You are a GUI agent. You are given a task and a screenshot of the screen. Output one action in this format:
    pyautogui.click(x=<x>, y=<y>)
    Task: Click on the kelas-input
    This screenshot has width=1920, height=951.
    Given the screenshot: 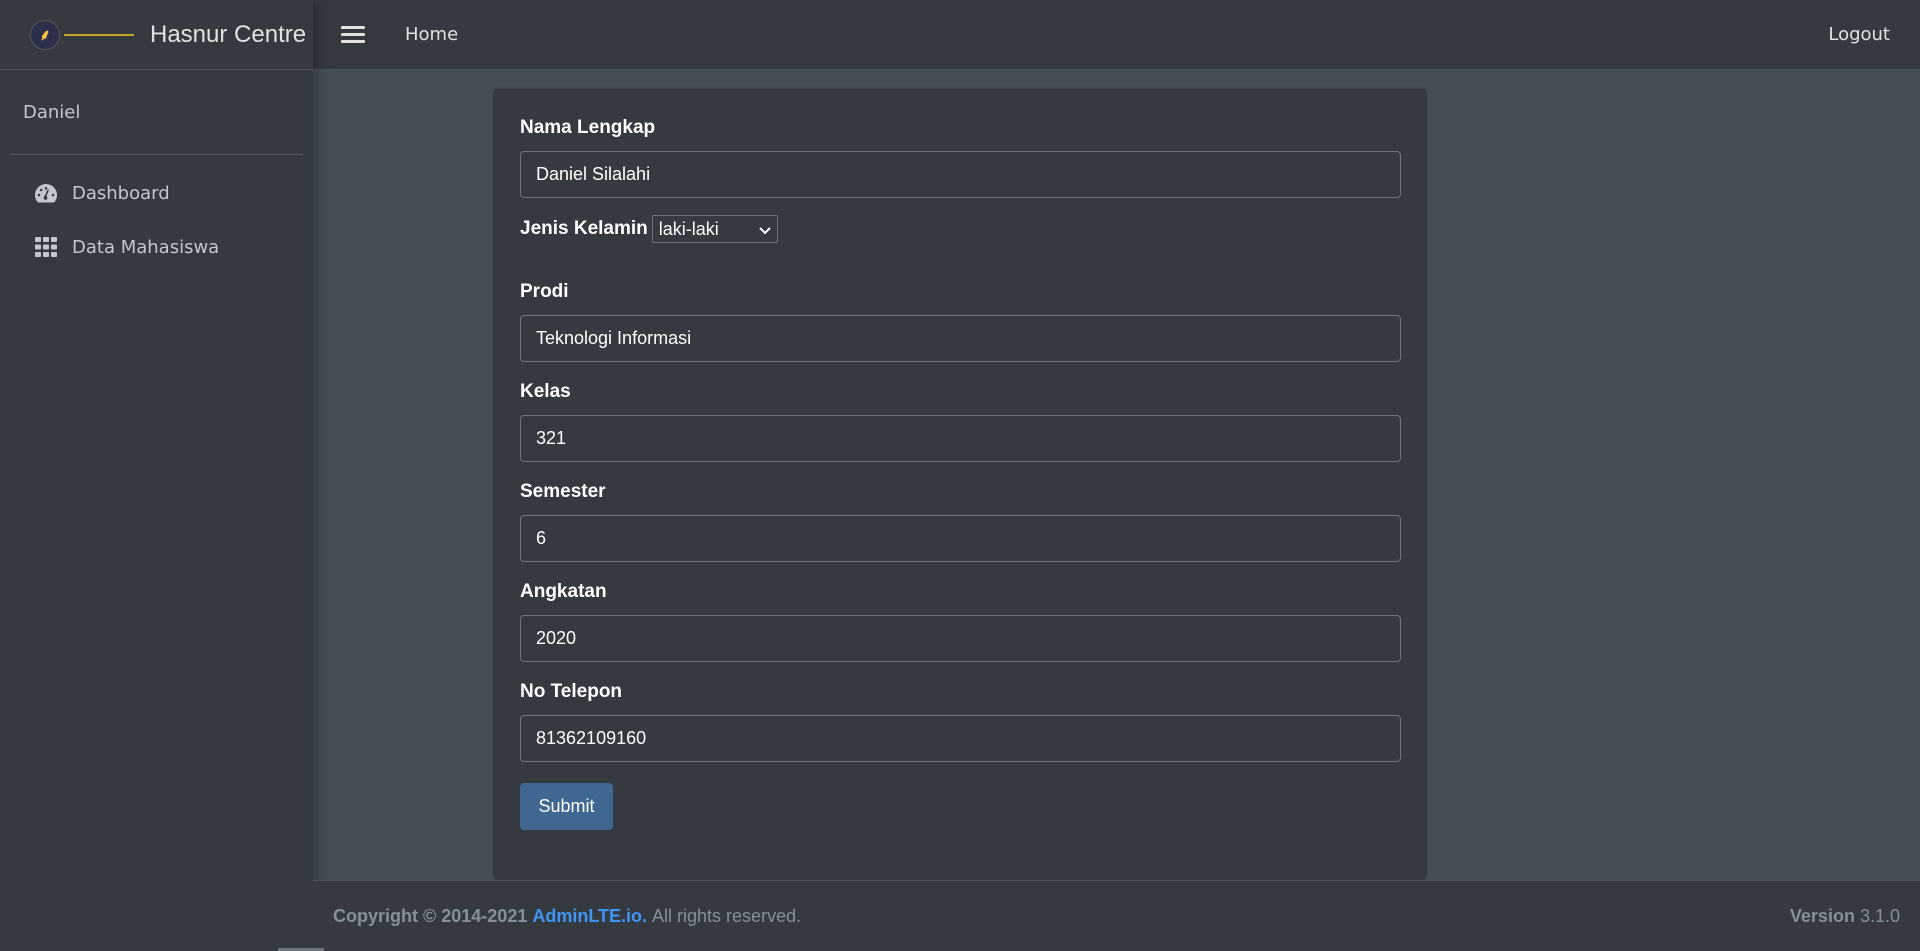 What is the action you would take?
    pyautogui.click(x=960, y=438)
    